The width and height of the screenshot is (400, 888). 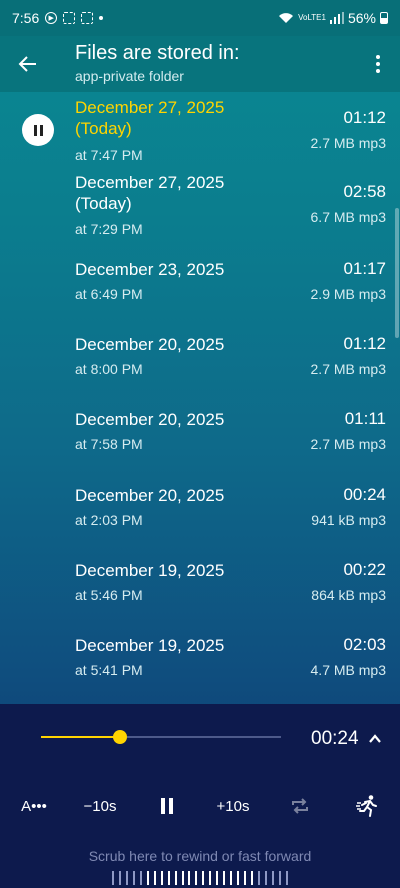 What do you see at coordinates (109, 670) in the screenshot?
I see `recording-time: at 5:41 PM` at bounding box center [109, 670].